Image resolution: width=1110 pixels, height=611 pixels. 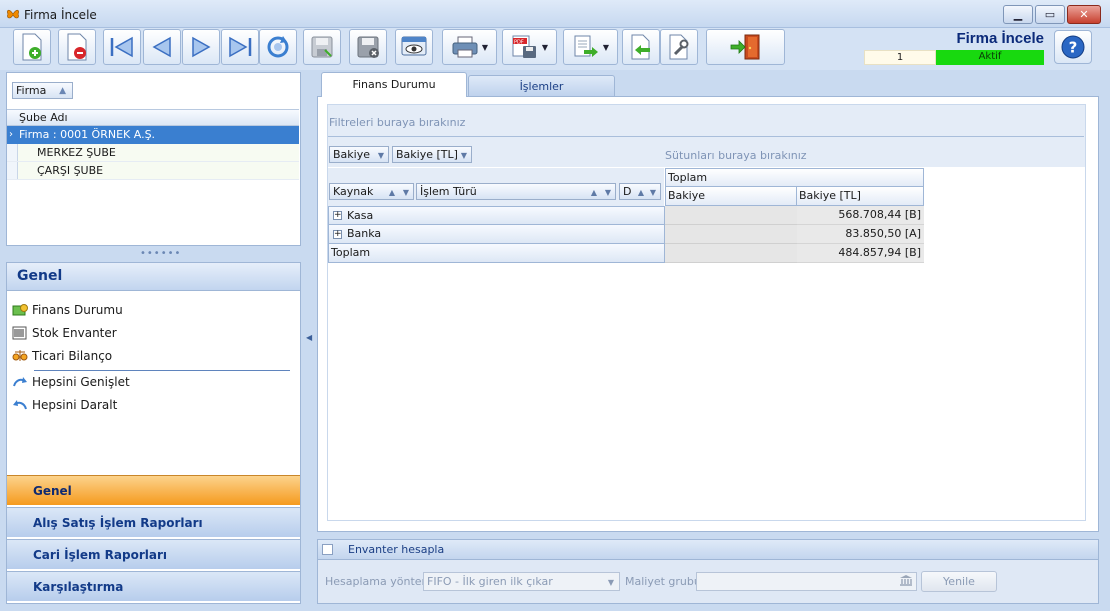 I want to click on previous-record-icon, so click(x=161, y=47).